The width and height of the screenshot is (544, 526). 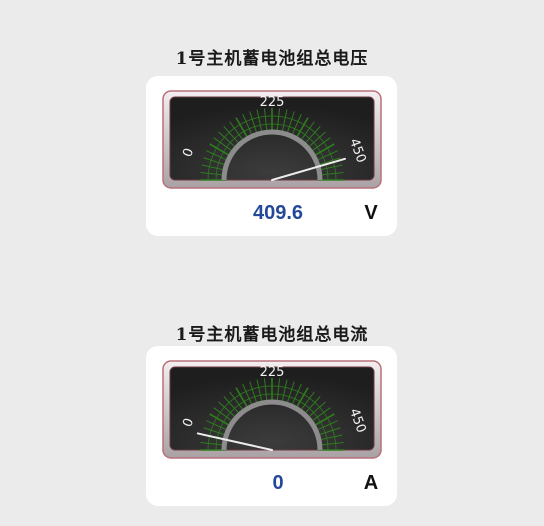 I want to click on gauge-title: 1号主机蓄电池组总电流, so click(x=272, y=335).